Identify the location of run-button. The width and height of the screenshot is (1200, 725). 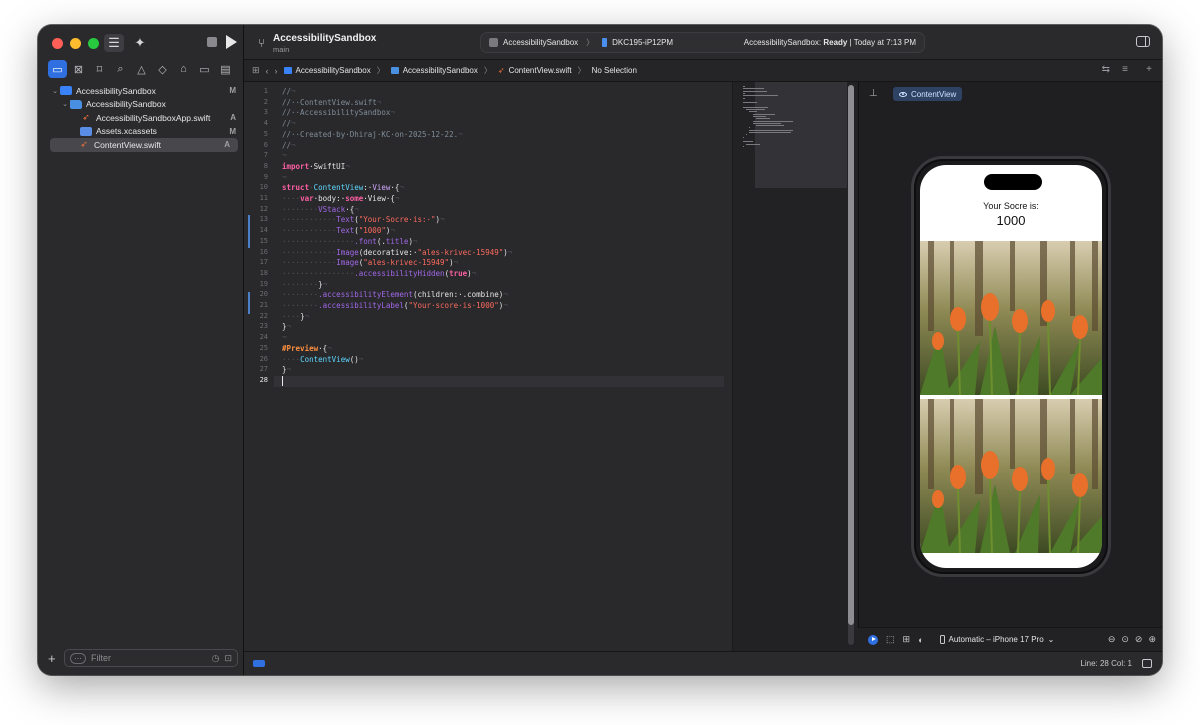
(231, 42).